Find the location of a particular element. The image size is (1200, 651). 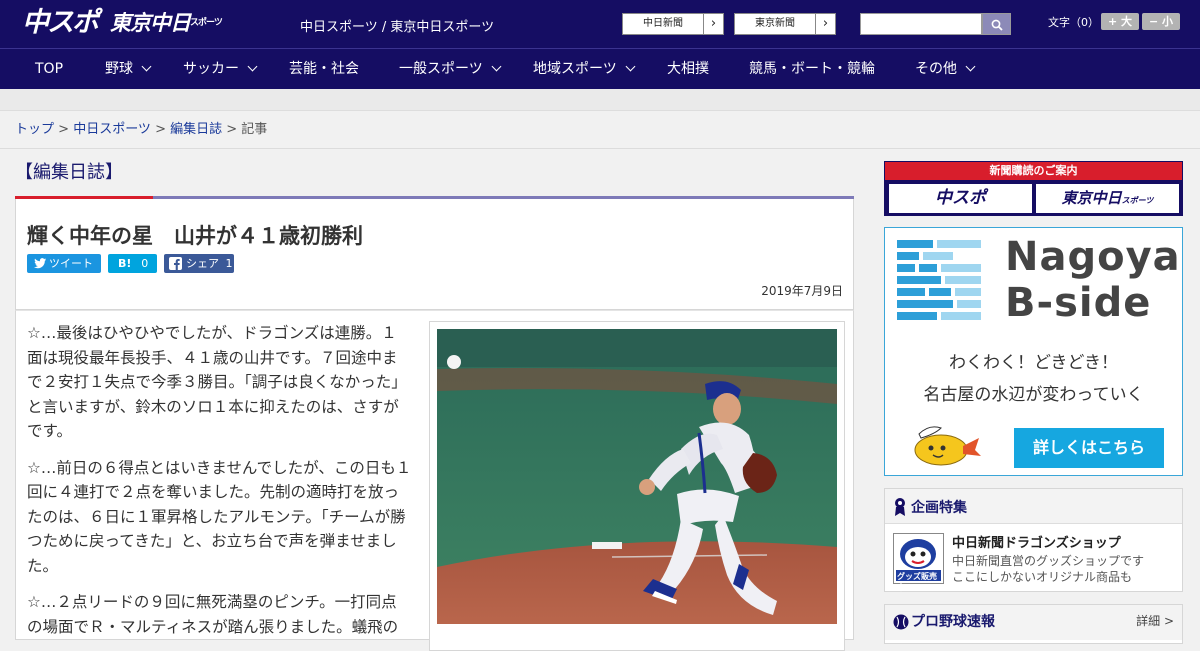

nav-soccer: サッカー is located at coordinates (220, 69).